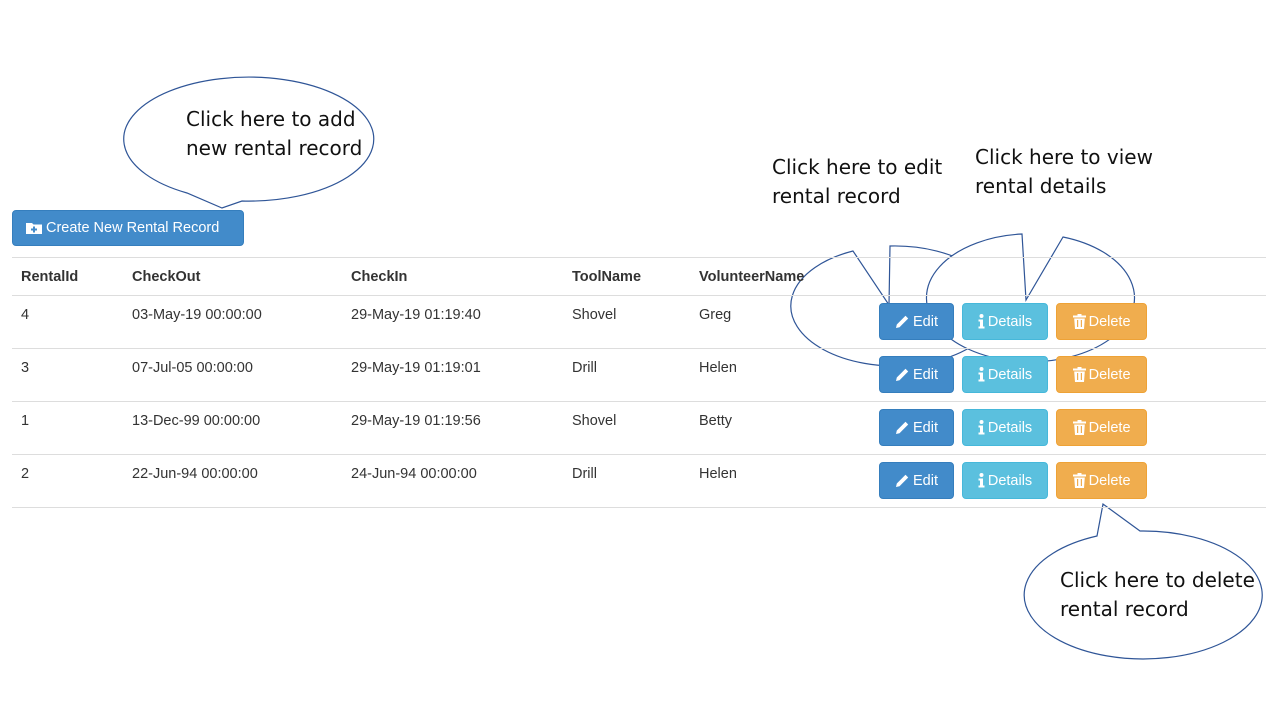 This screenshot has height=720, width=1280. Describe the element at coordinates (67, 375) in the screenshot. I see `cell-rental-id: 3` at that location.